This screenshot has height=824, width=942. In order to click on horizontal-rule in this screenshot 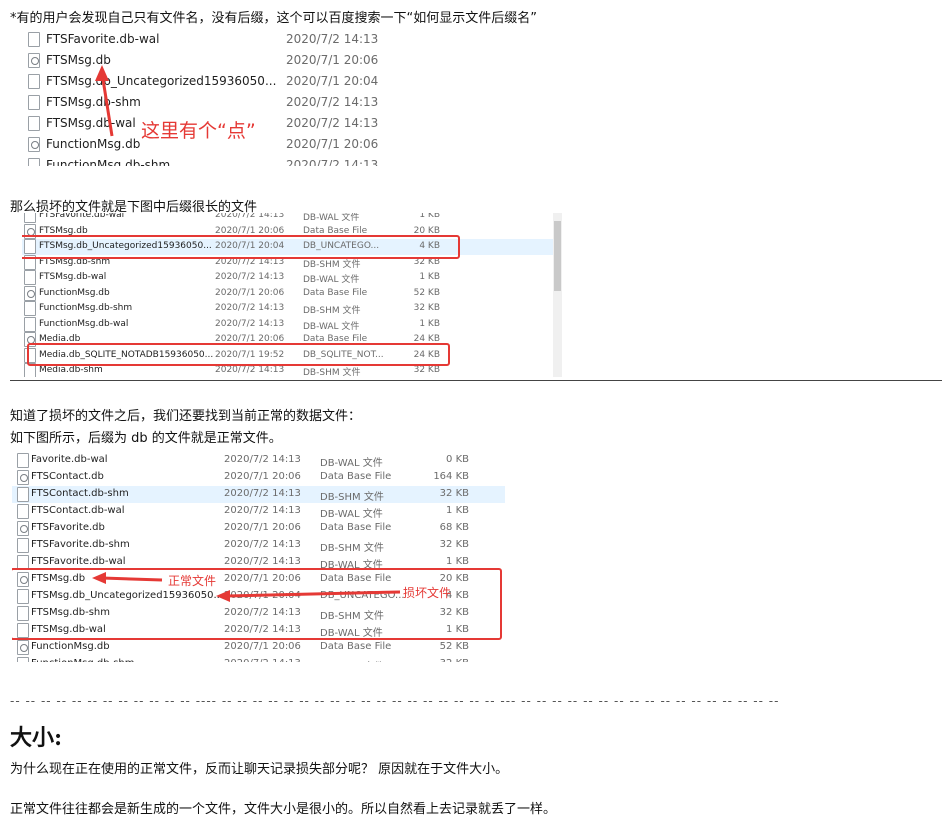, I will do `click(476, 380)`.